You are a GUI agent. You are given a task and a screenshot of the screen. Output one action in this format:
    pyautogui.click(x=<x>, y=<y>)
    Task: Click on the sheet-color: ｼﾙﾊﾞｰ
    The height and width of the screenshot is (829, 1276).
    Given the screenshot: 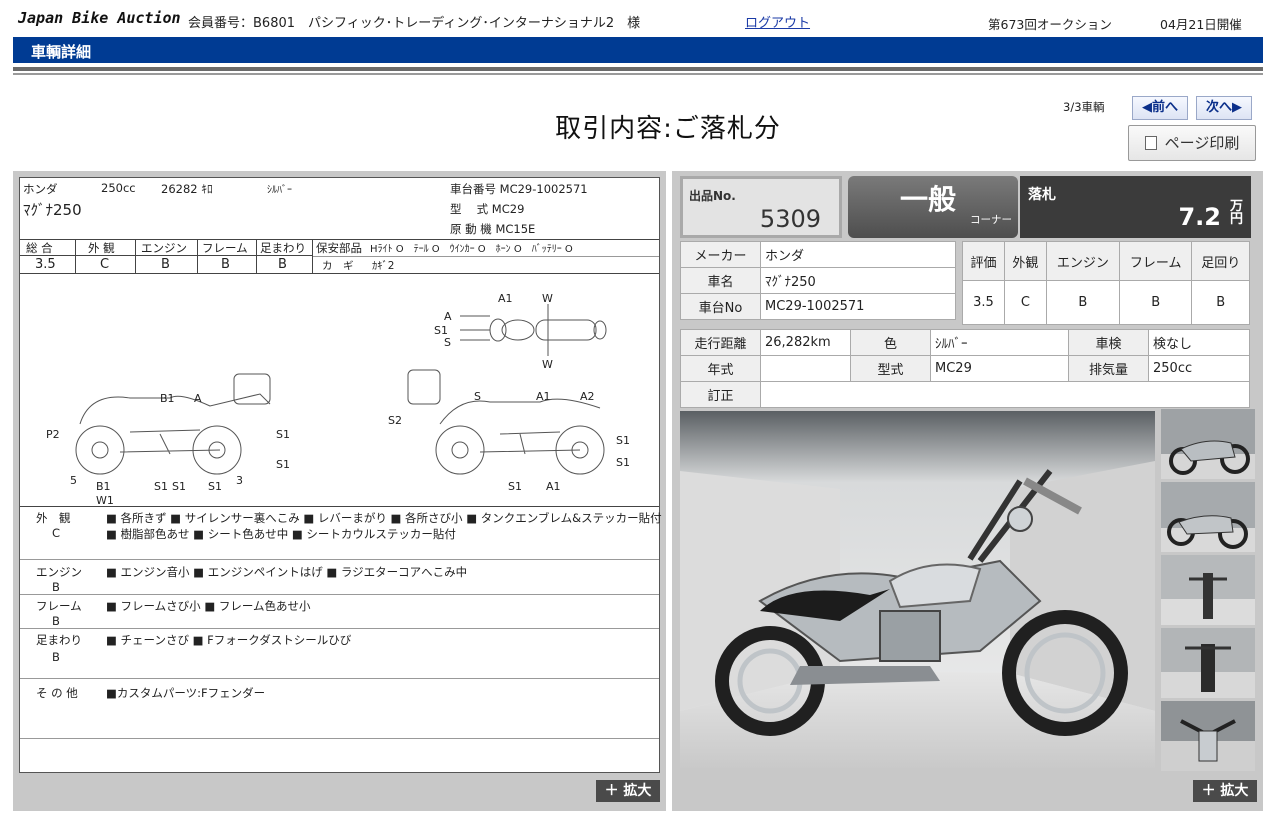 What is the action you would take?
    pyautogui.click(x=279, y=190)
    